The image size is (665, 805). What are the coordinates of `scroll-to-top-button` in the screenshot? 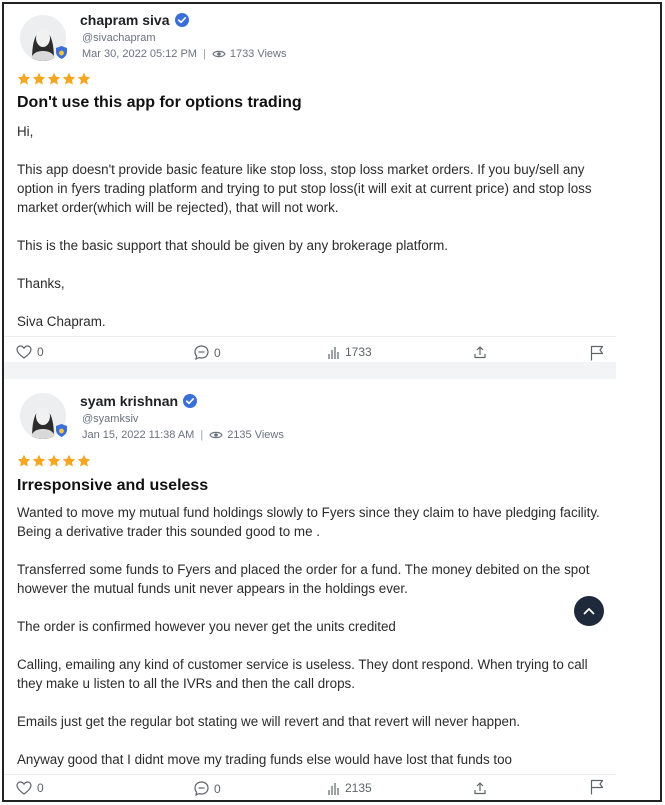 It's located at (589, 611).